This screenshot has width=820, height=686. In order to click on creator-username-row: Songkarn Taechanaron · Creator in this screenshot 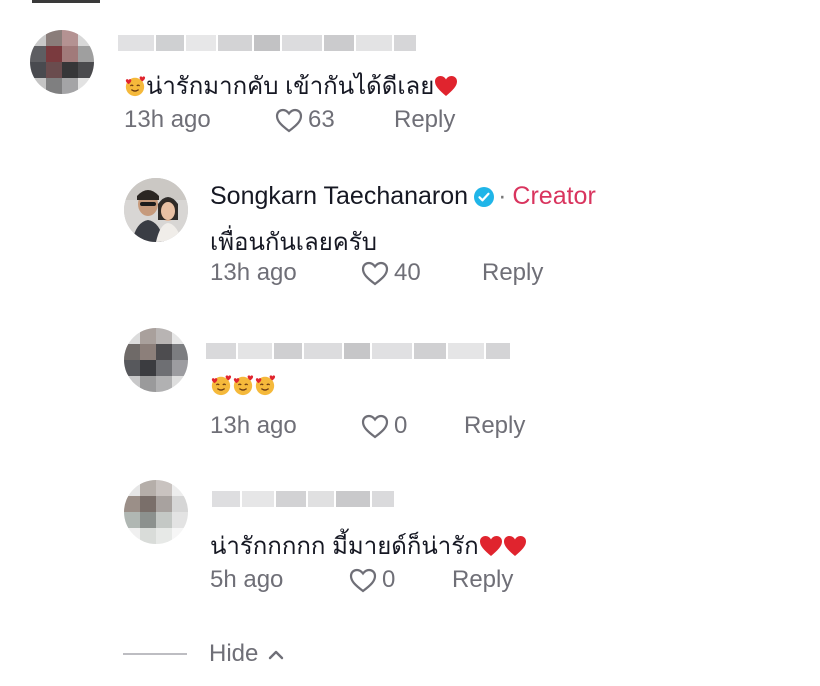, I will do `click(403, 196)`.